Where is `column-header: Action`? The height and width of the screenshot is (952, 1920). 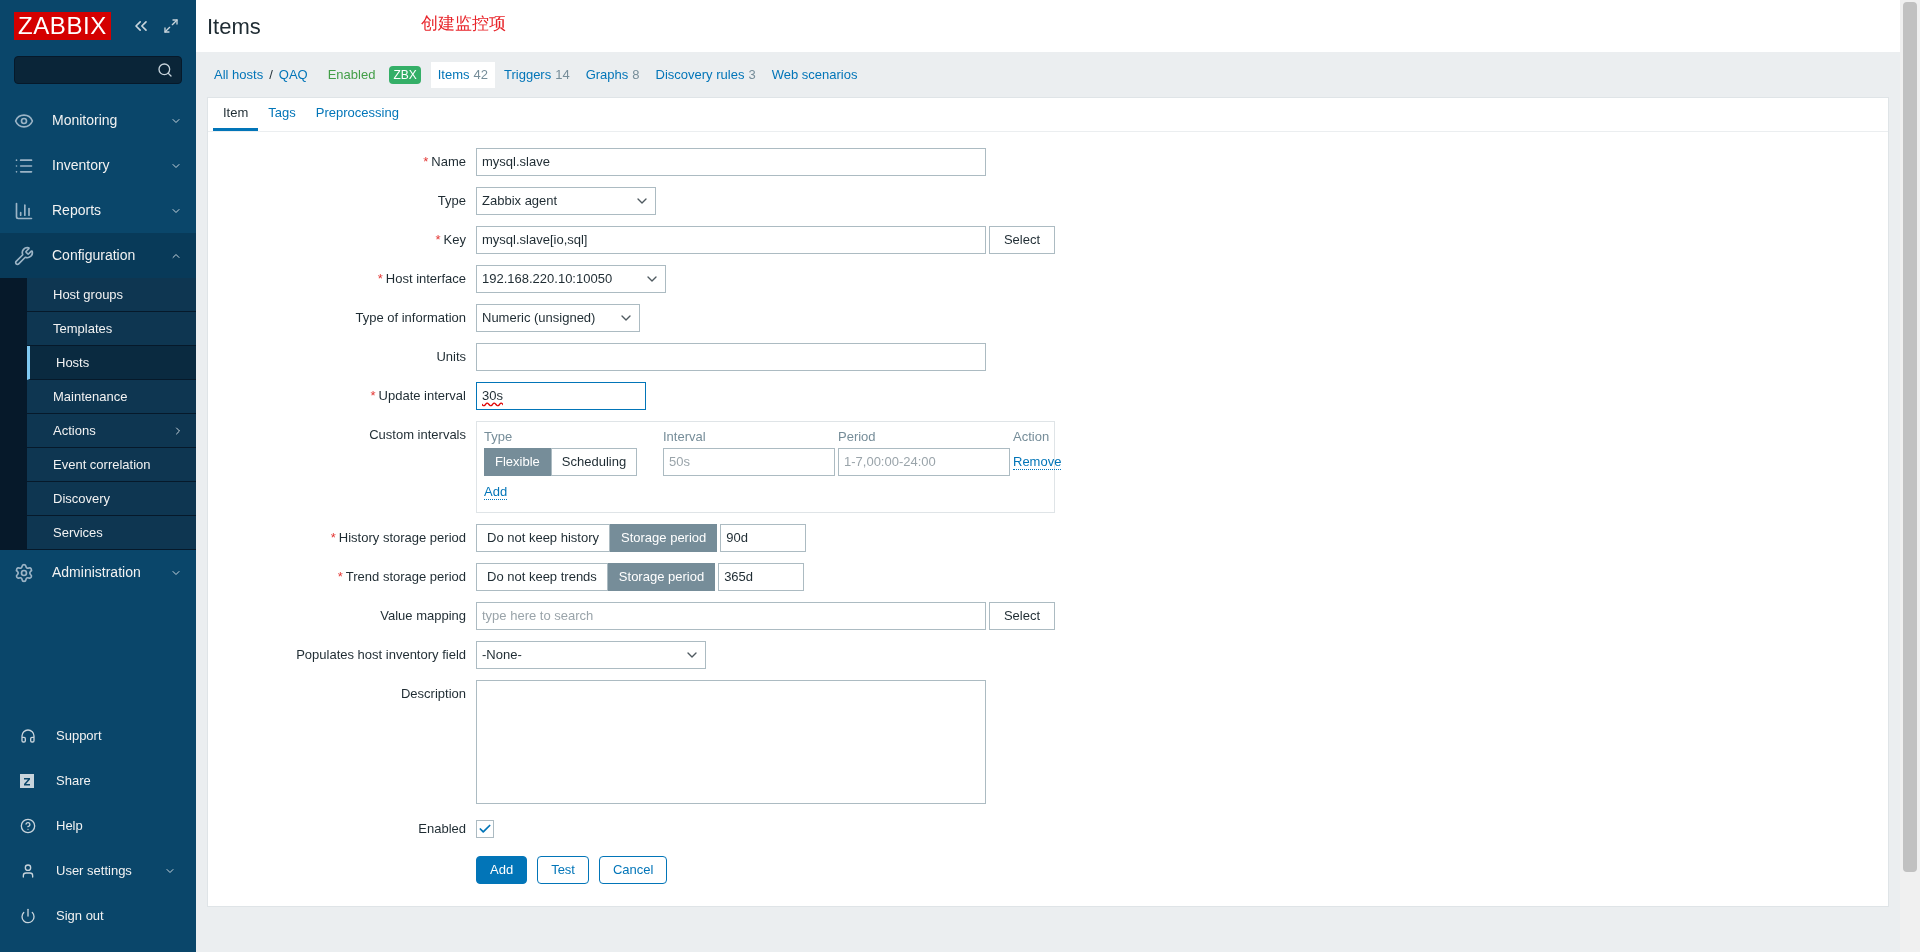
column-header: Action is located at coordinates (1032, 437).